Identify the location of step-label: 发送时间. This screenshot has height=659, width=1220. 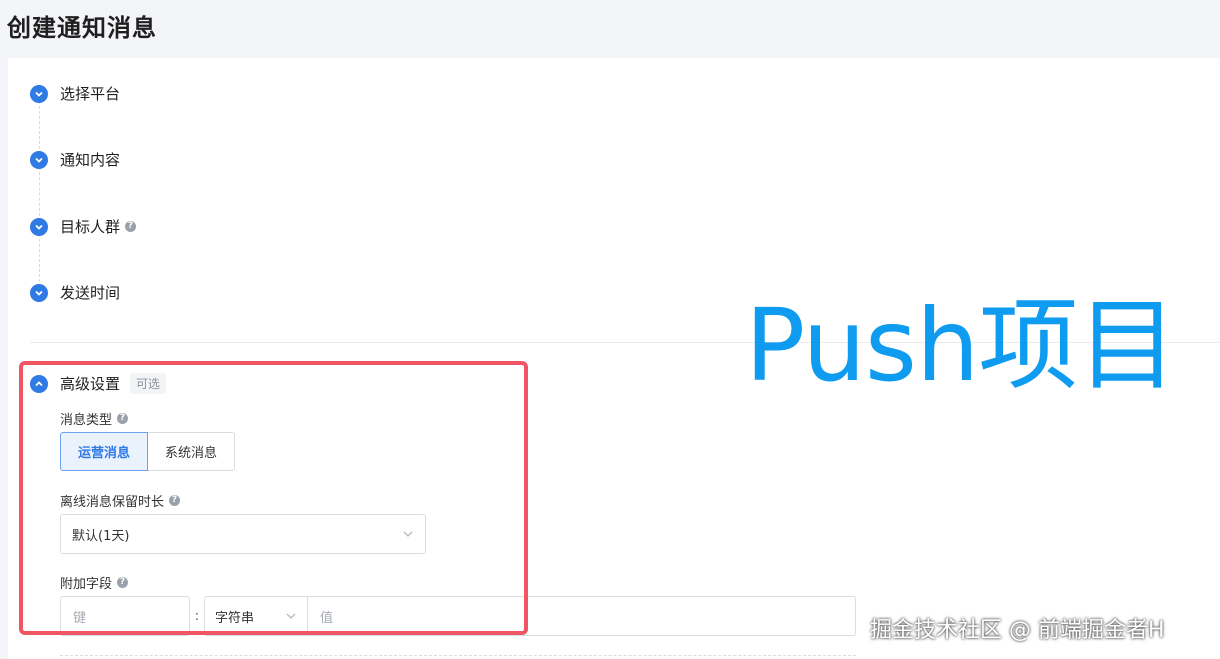
(90, 293).